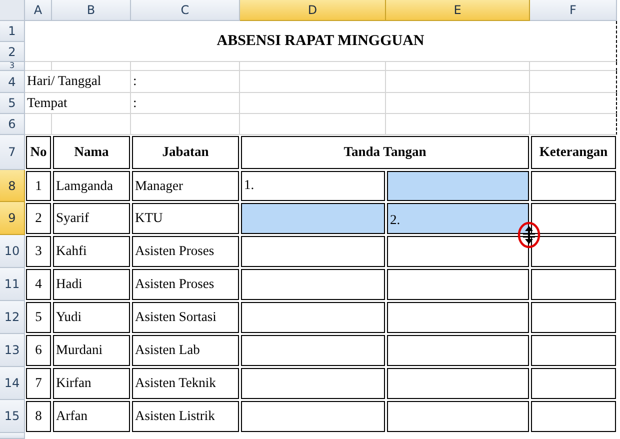 The image size is (620, 439). I want to click on resize-cursor-icon, so click(529, 235).